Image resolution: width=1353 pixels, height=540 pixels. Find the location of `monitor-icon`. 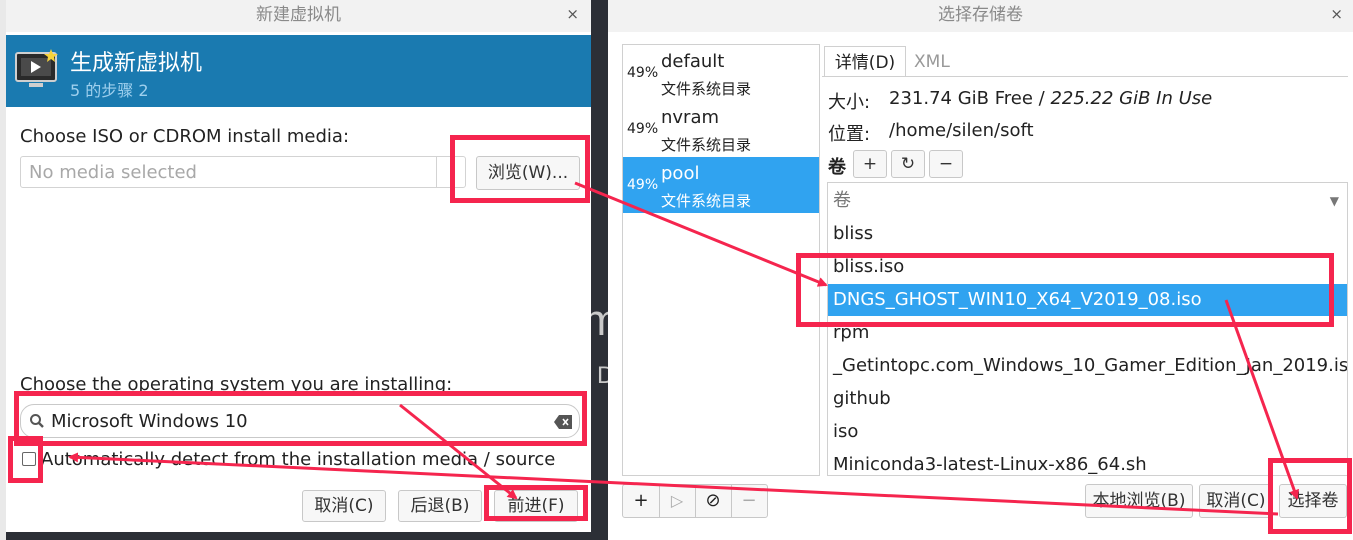

monitor-icon is located at coordinates (37, 68).